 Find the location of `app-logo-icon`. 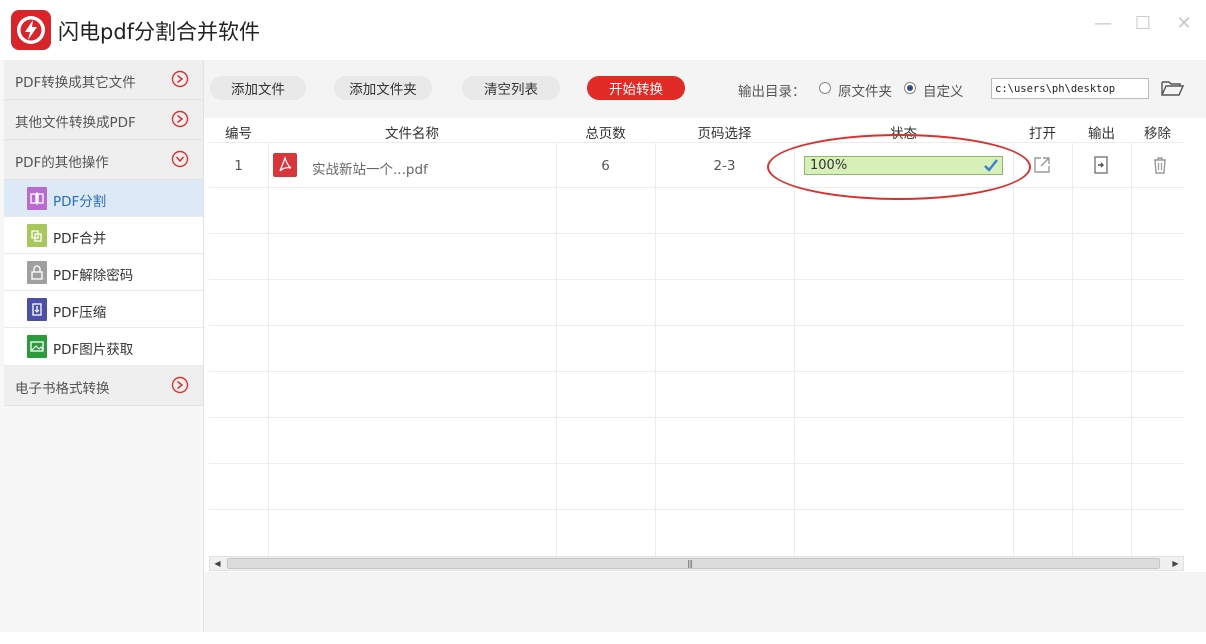

app-logo-icon is located at coordinates (31, 30).